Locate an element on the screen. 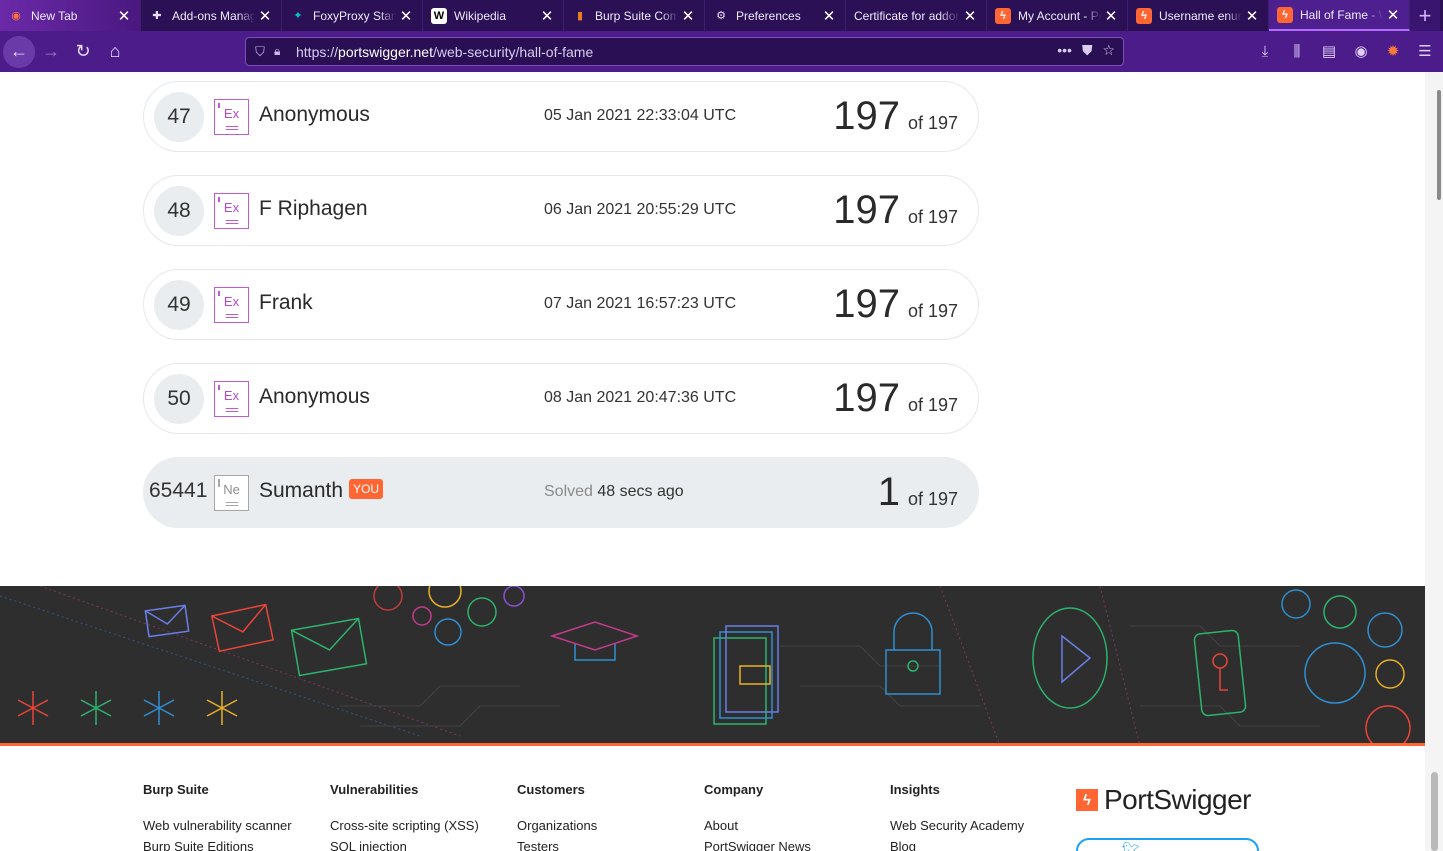 Image resolution: width=1443 pixels, height=851 pixels. browser-tab: ◉ New Tab ✕ is located at coordinates (70, 15).